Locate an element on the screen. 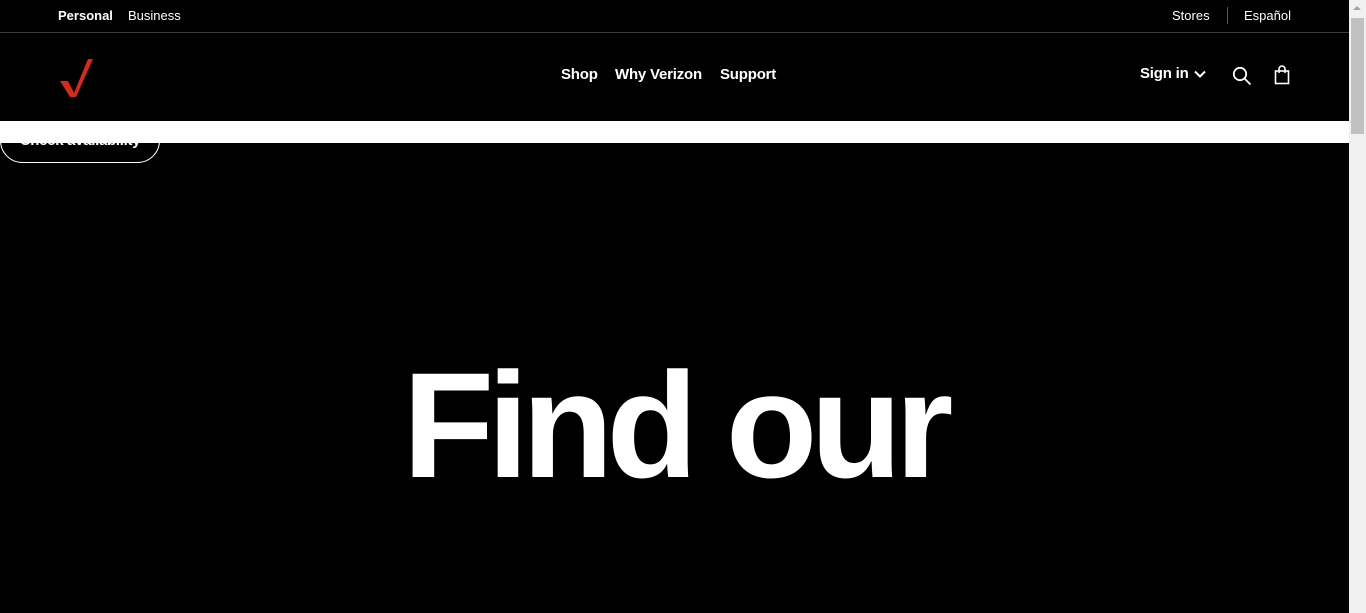  search-icon is located at coordinates (1242, 76).